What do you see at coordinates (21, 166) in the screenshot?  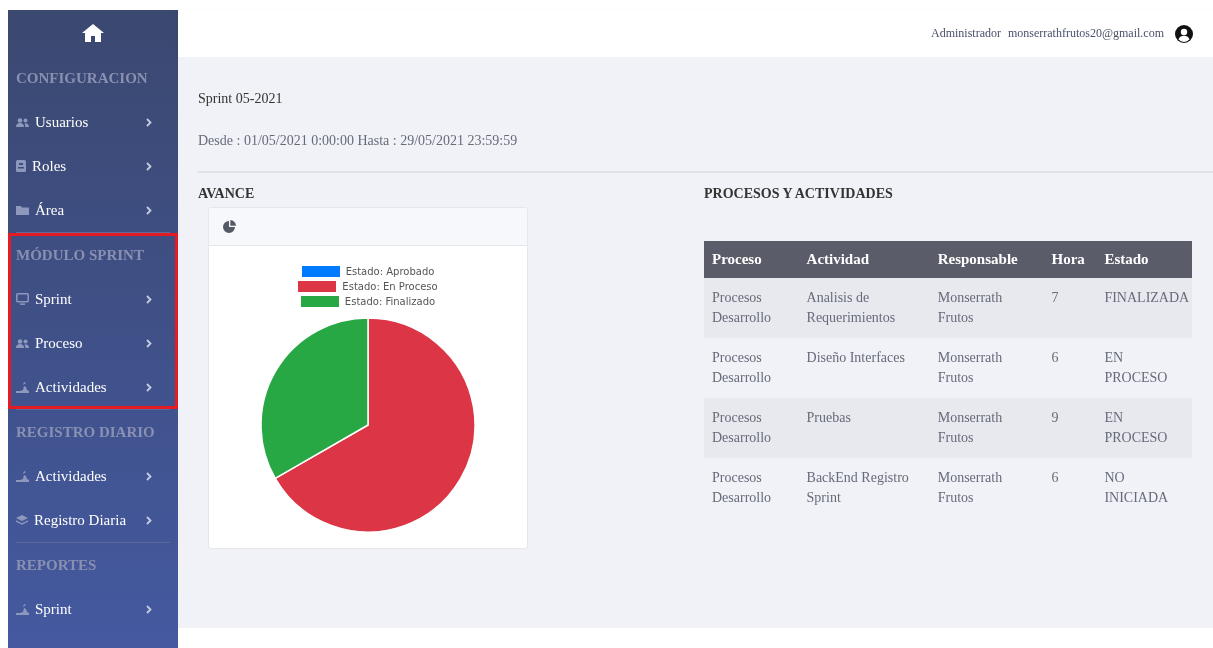 I see `id-card-icon` at bounding box center [21, 166].